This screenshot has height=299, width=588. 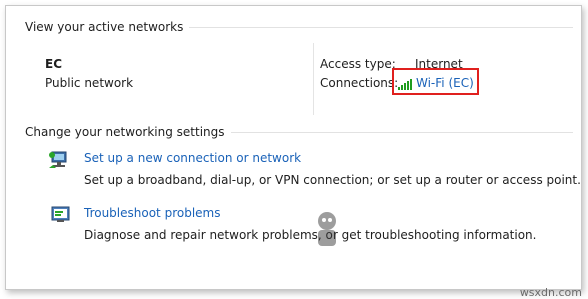 I want to click on access-type-label: Access type:, so click(x=358, y=64).